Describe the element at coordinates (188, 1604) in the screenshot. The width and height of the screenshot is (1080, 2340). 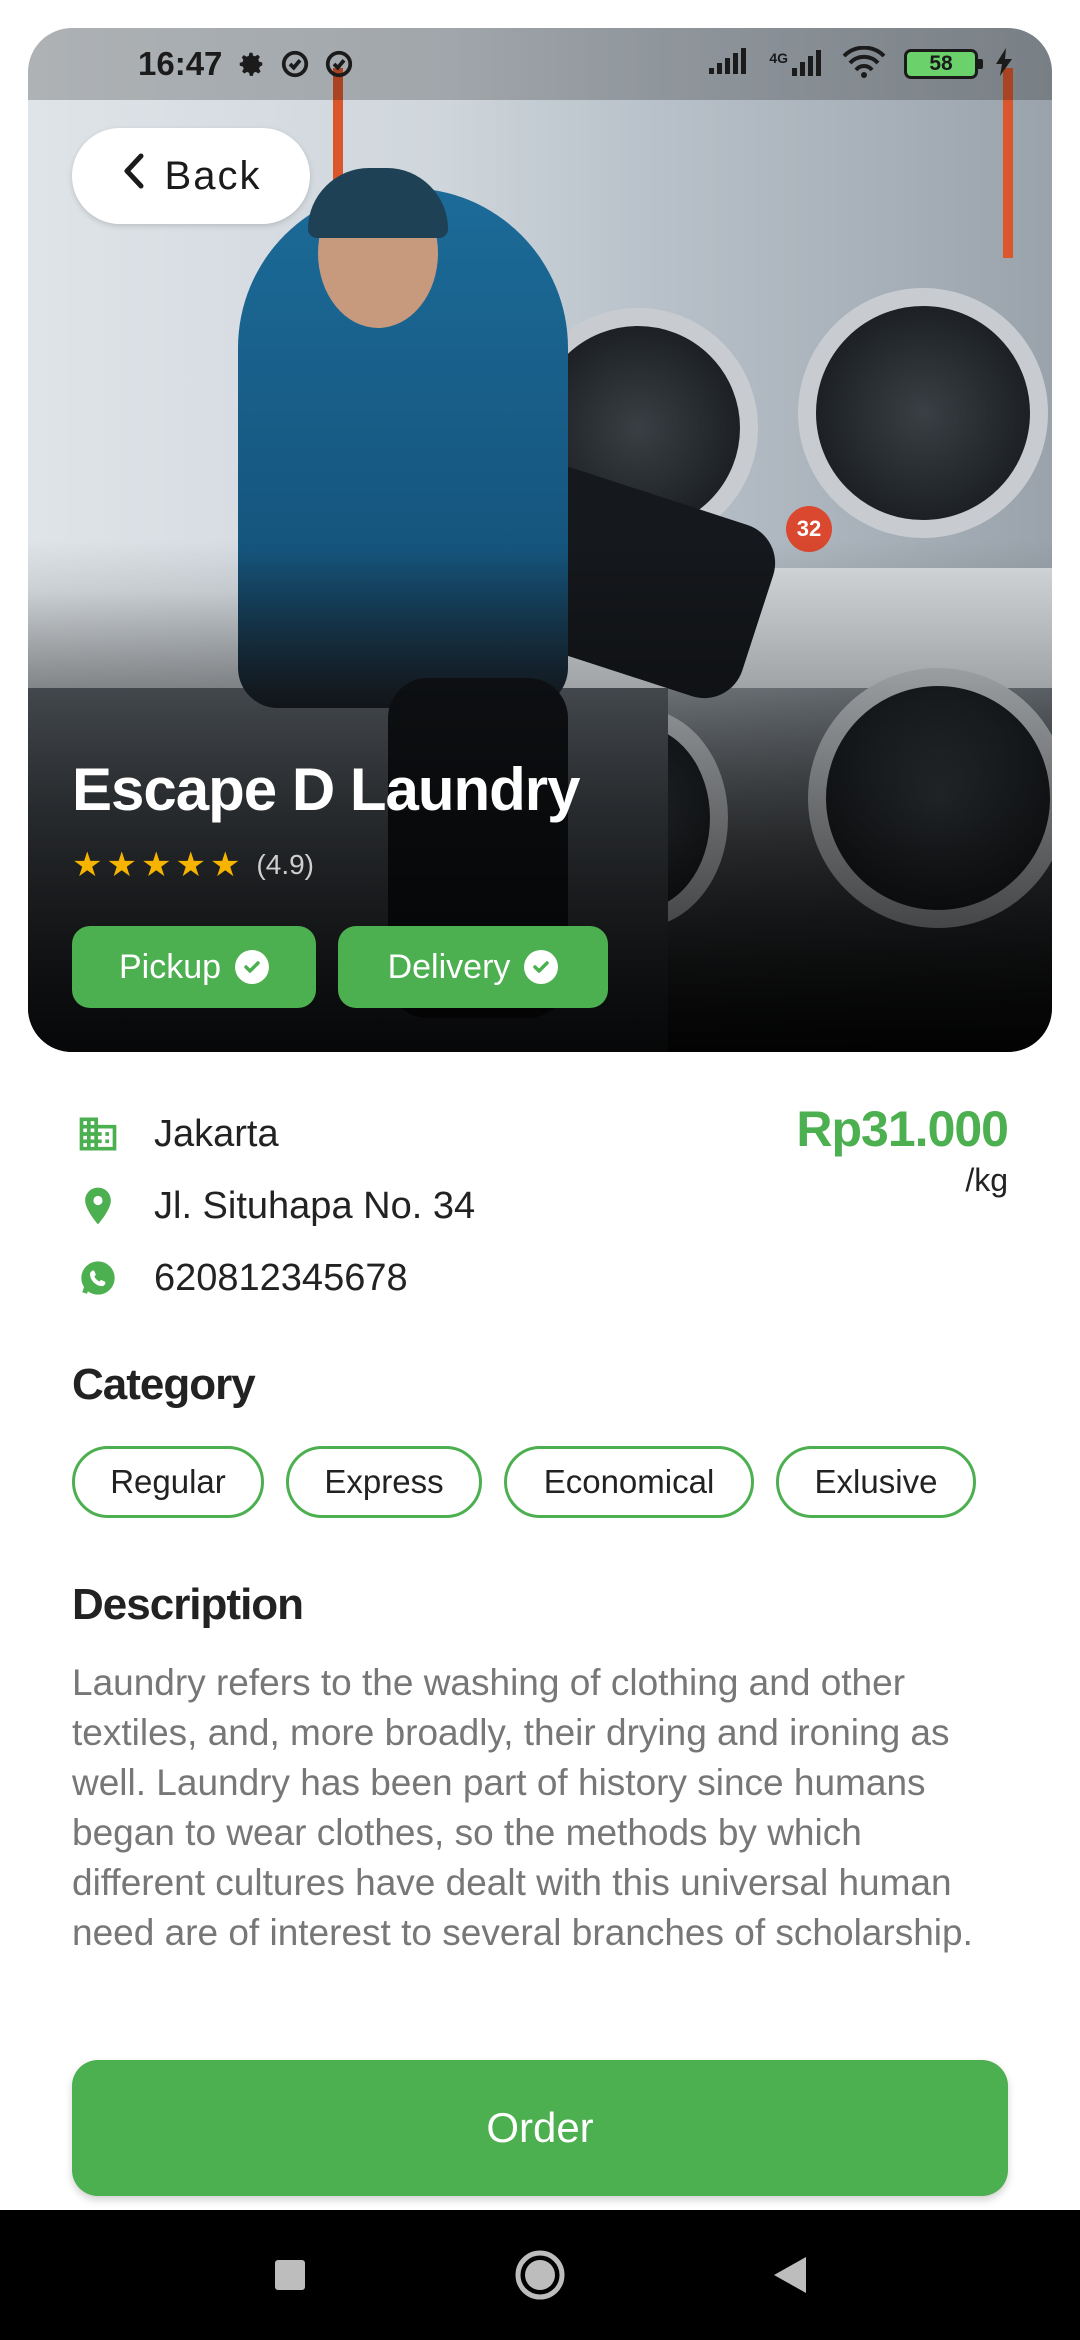
I see `description-title: Description` at that location.